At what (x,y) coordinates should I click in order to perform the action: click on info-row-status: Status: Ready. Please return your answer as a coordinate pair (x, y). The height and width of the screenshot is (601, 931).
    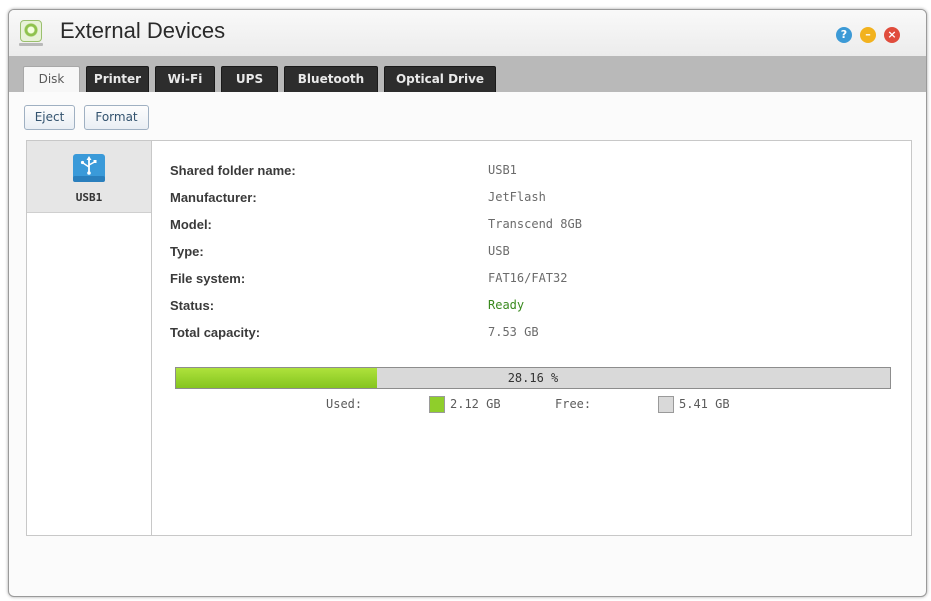
    Looking at the image, I should click on (520, 308).